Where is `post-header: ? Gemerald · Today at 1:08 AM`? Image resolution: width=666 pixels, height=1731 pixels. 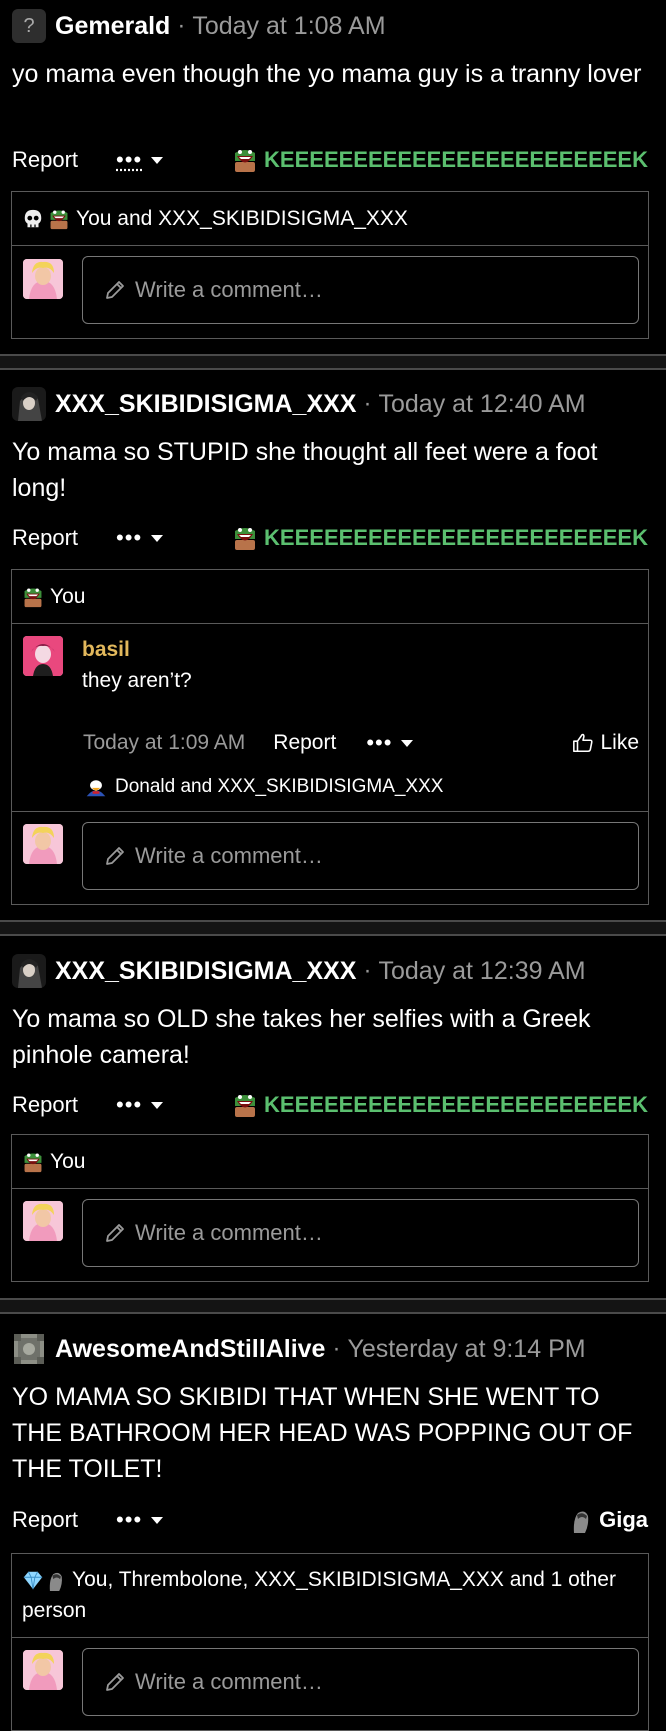 post-header: ? Gemerald · Today at 1:08 AM is located at coordinates (199, 26).